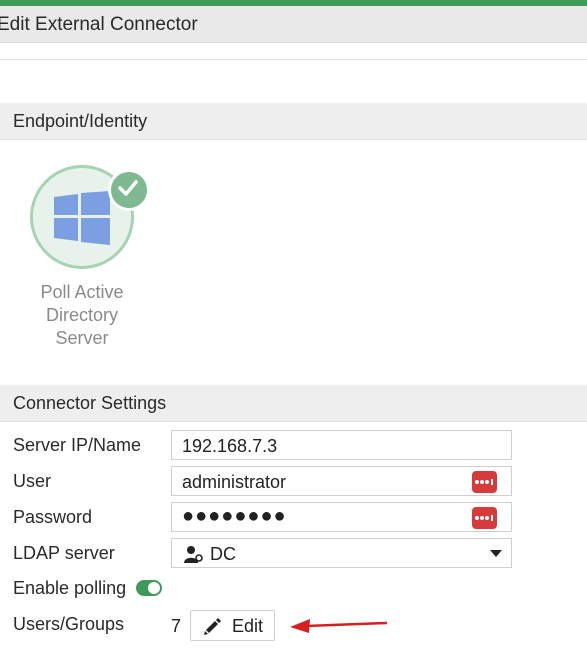  I want to click on users-groups-edit-button: Edit, so click(232, 625).